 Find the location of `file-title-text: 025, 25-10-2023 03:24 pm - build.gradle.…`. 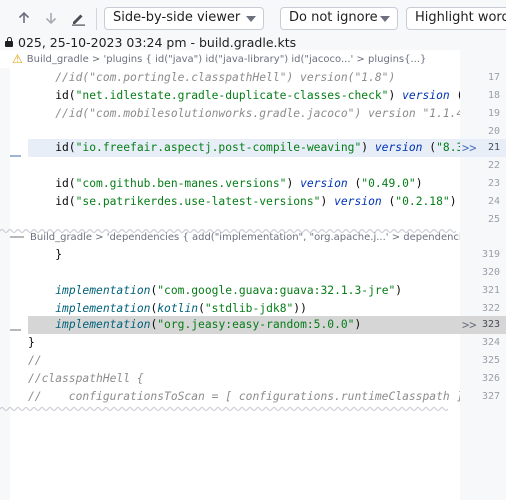

file-title-text: 025, 25-10-2023 03:24 pm - build.gradle.… is located at coordinates (157, 42).